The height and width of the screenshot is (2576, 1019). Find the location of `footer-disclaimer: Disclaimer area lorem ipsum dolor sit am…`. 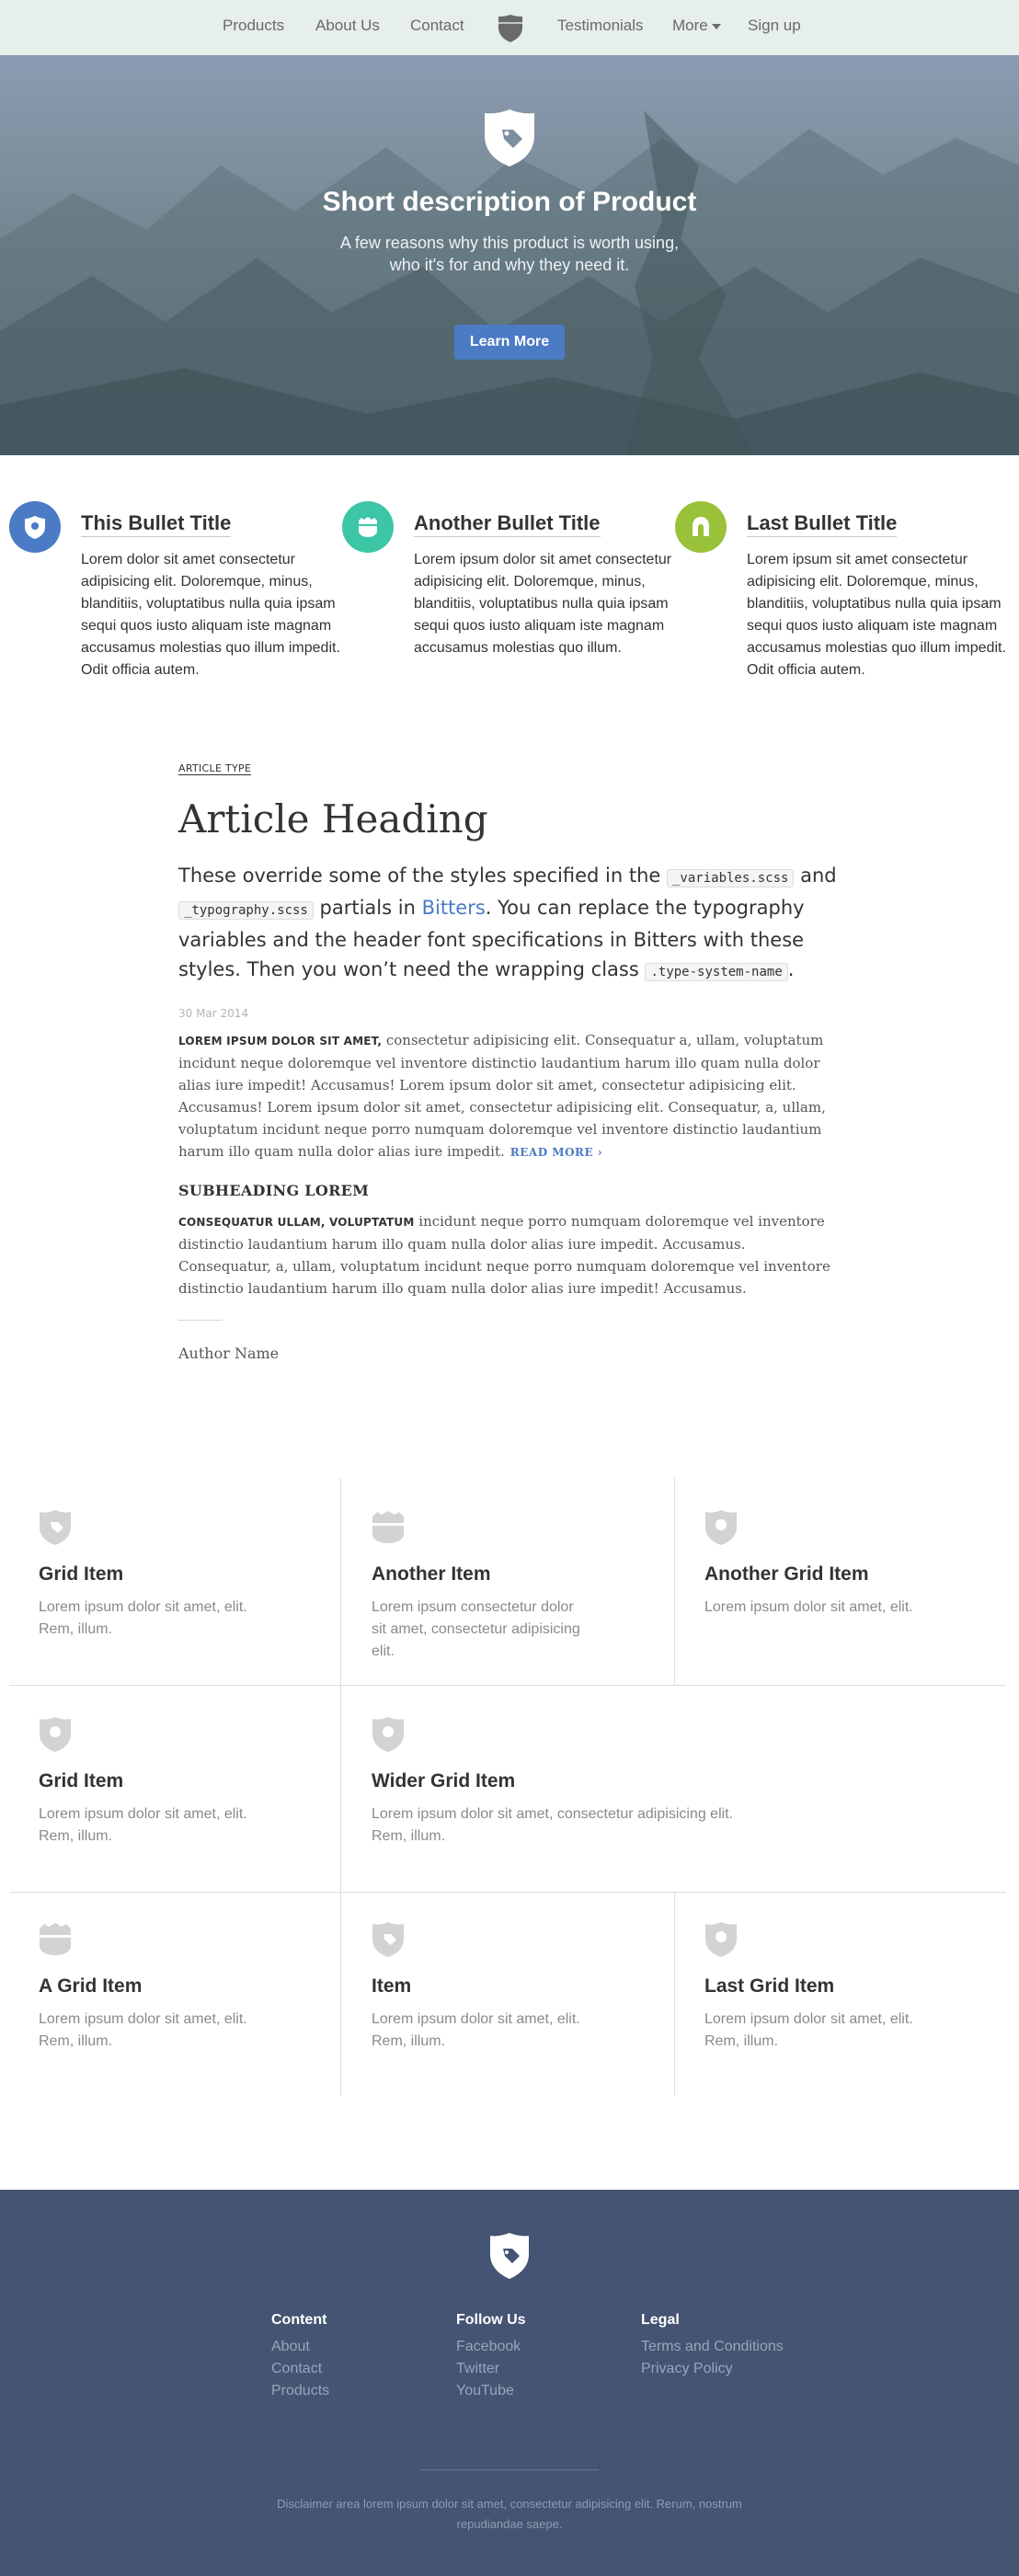

footer-disclaimer: Disclaimer area lorem ipsum dolor sit am… is located at coordinates (509, 2514).